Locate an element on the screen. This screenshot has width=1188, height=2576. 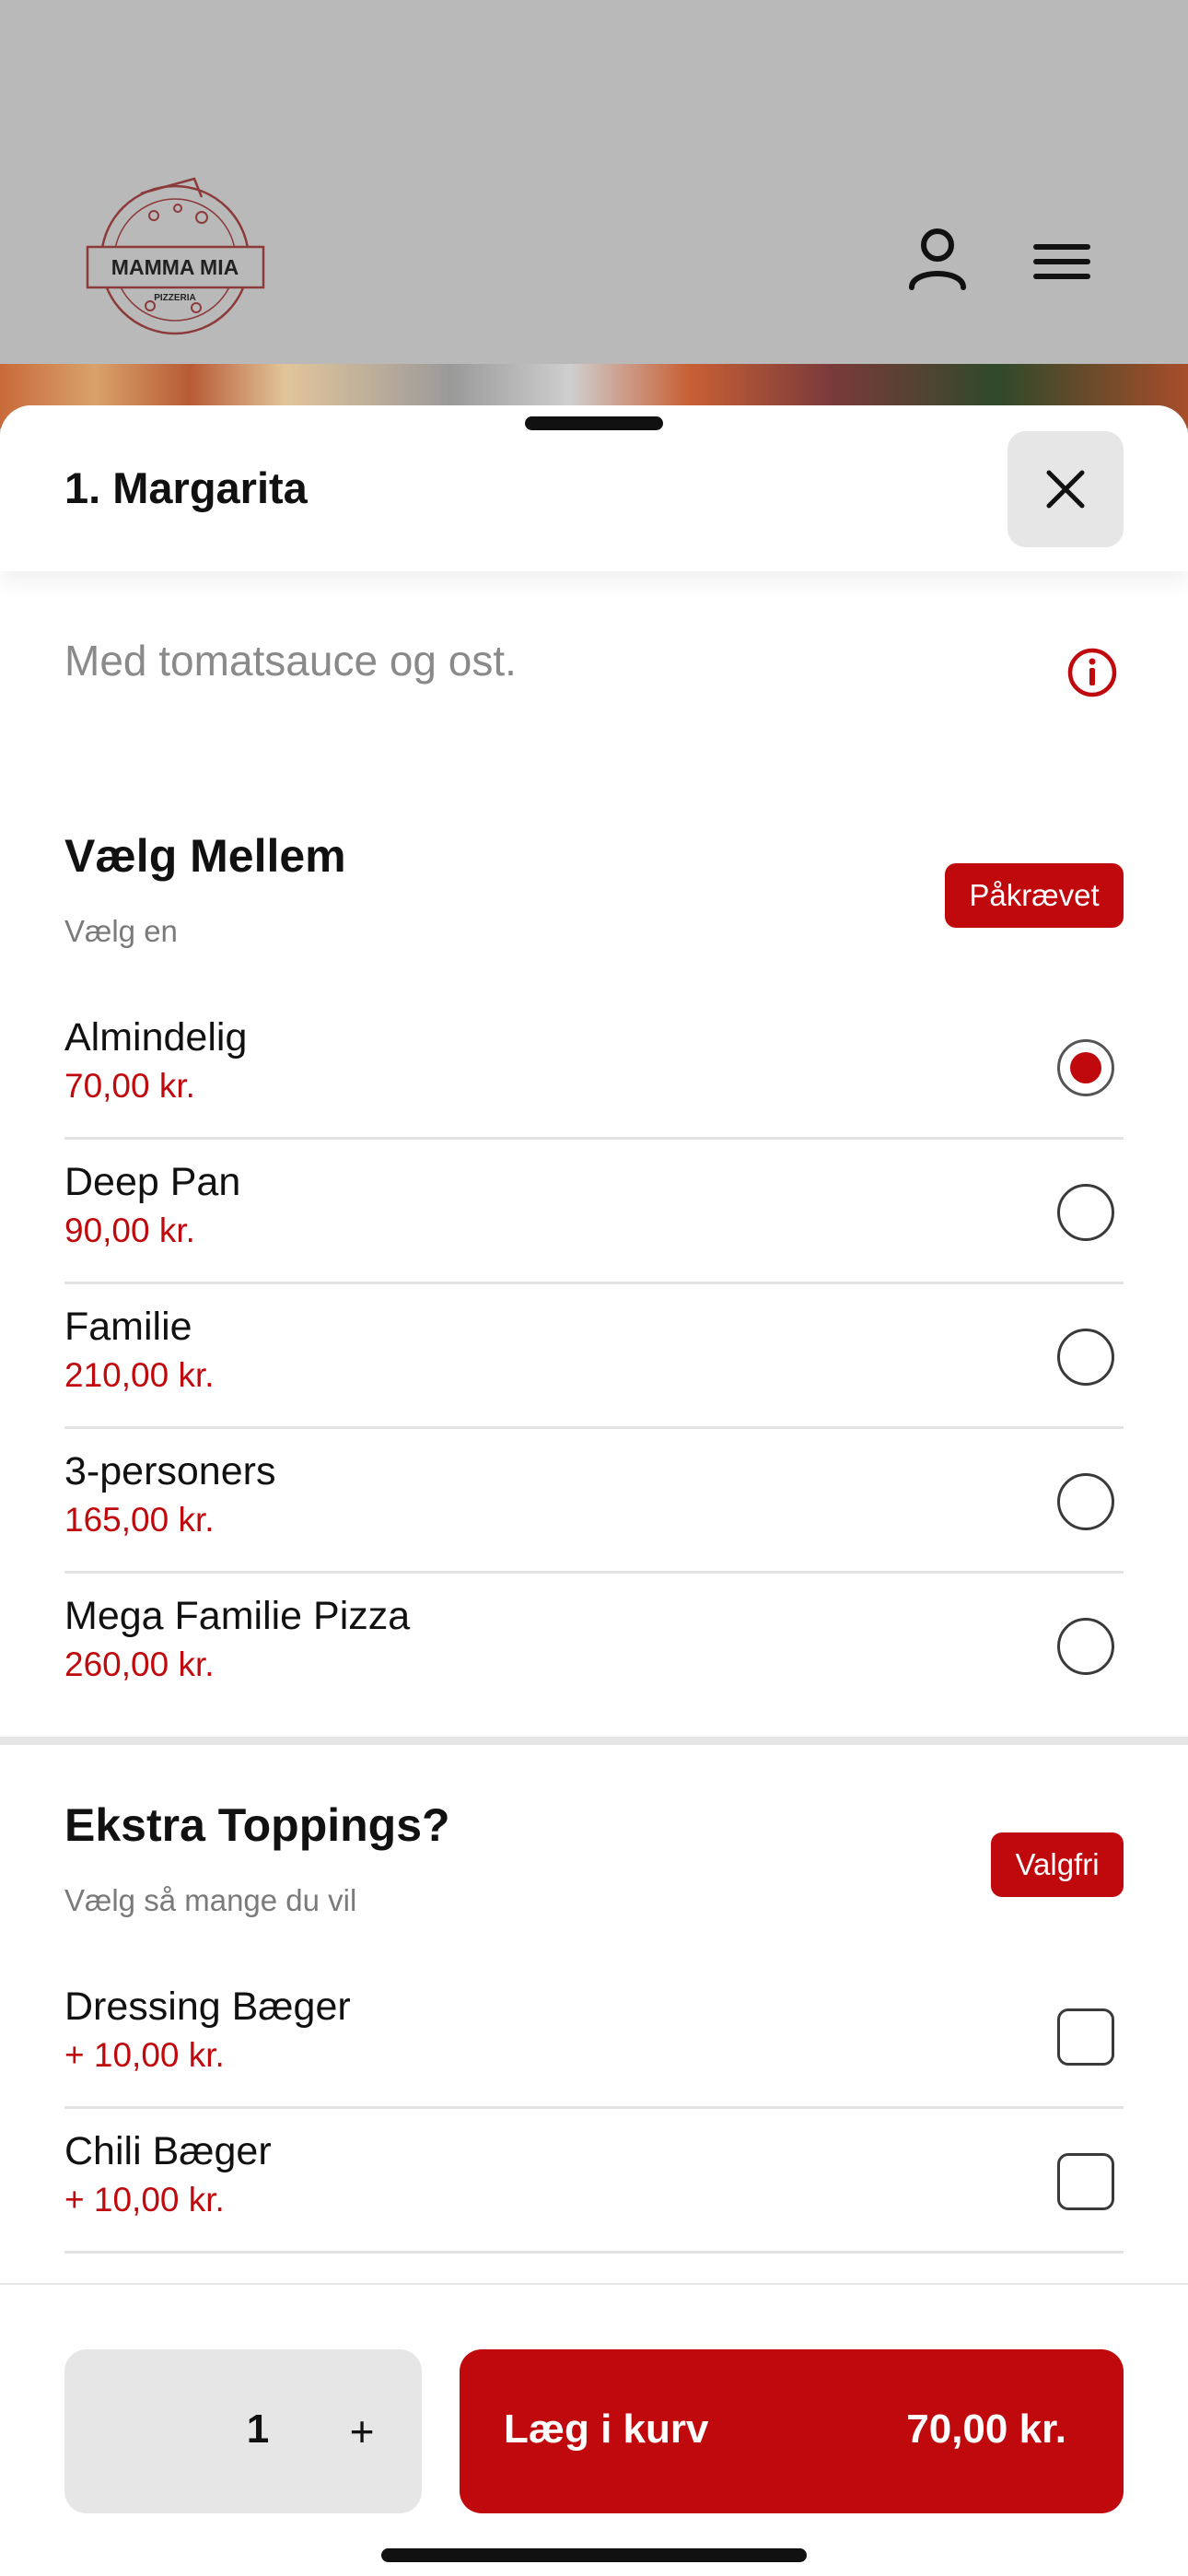
option-price: 260,00 kr. is located at coordinates (139, 1664).